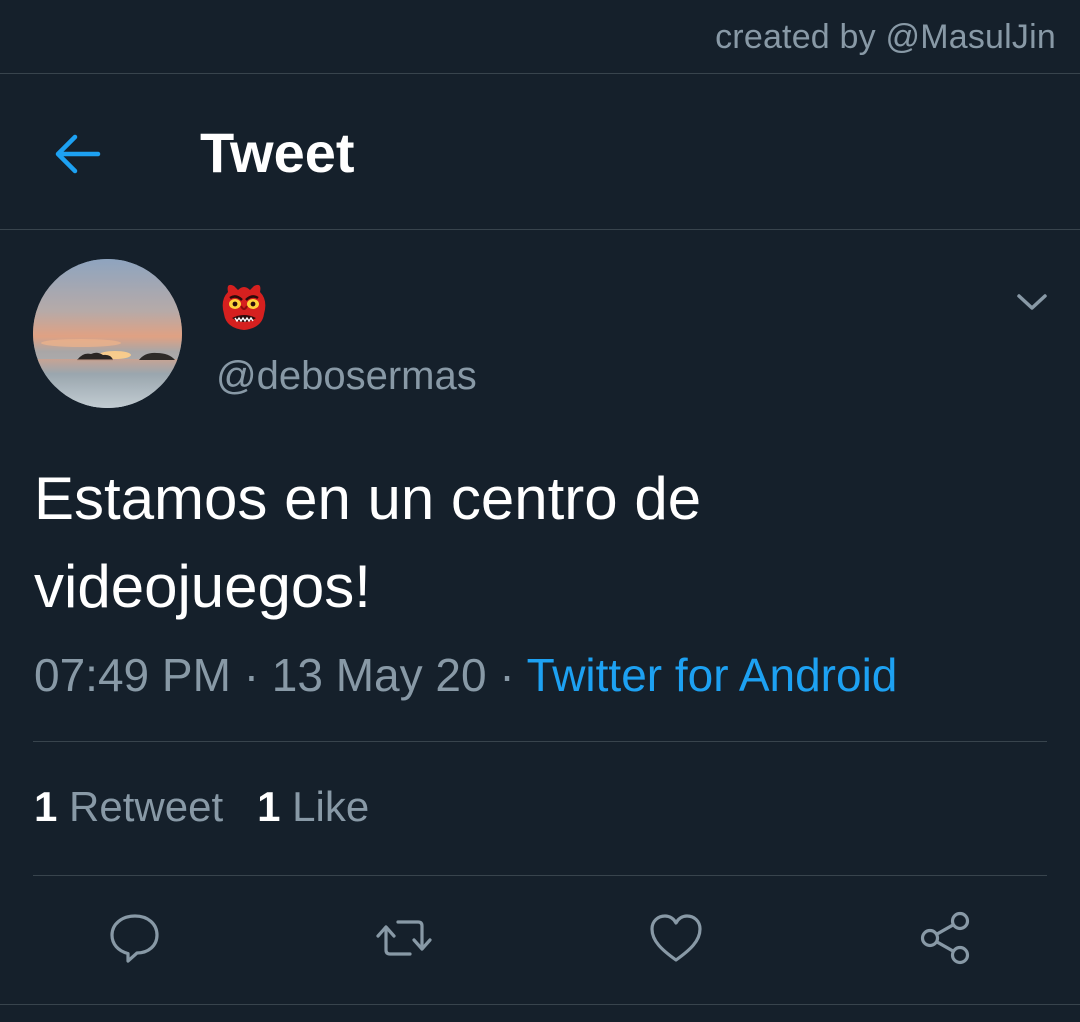 The image size is (1080, 1022). I want to click on like-button, so click(676, 938).